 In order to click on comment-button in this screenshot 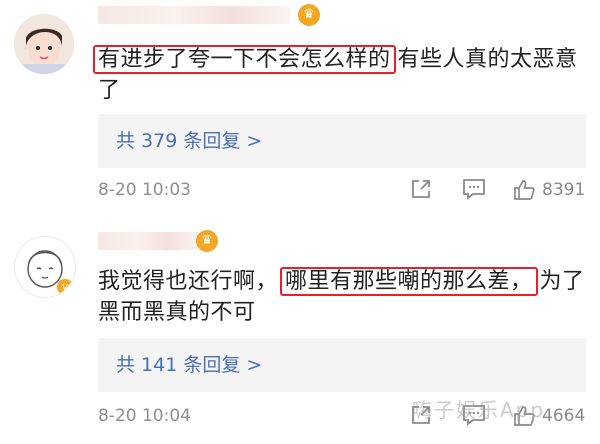, I will do `click(474, 189)`.